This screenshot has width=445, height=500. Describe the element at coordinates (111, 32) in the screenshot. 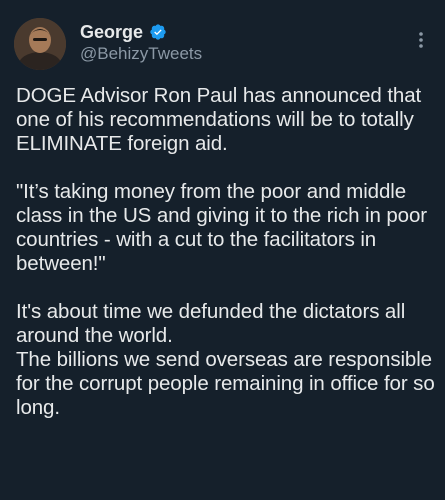

I see `author-display-name: George` at that location.